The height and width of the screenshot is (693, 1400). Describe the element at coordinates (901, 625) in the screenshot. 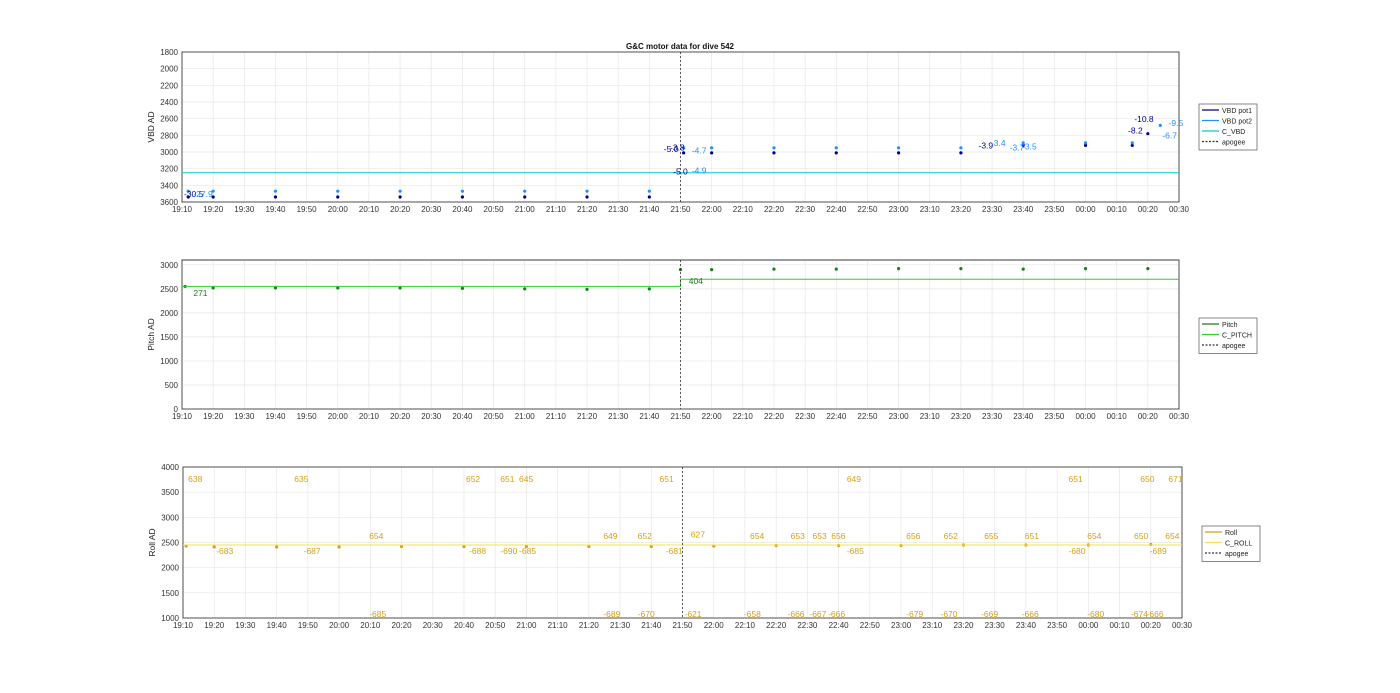

I see `x-tick-label: 23:00` at that location.